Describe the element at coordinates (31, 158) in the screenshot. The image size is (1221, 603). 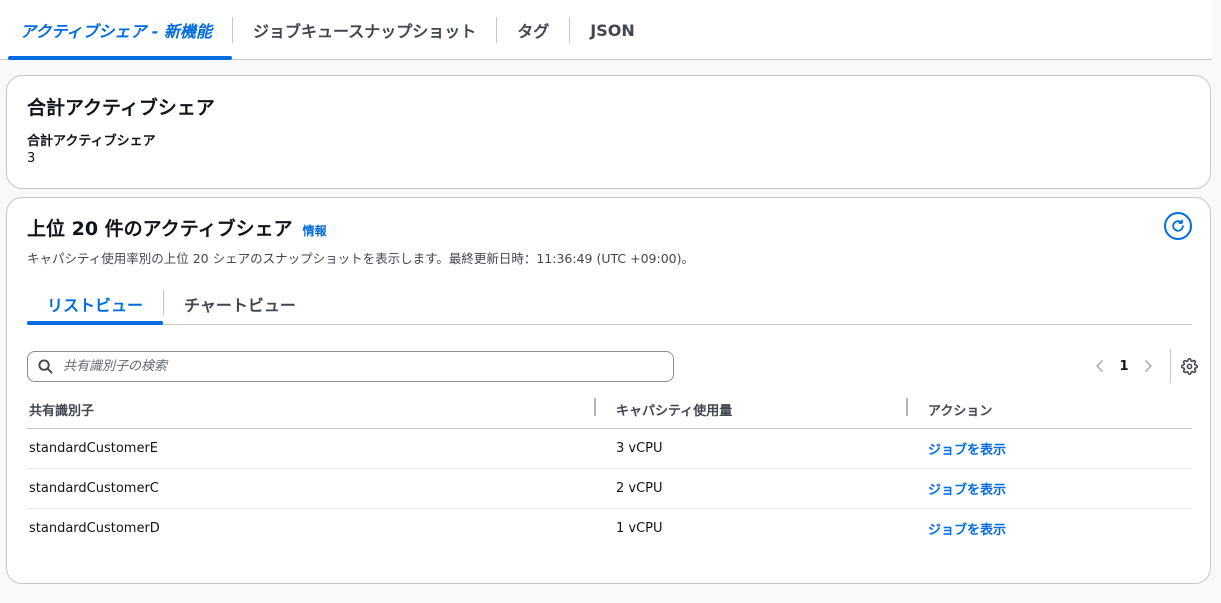
I see `total-active-shares-value: 3` at that location.